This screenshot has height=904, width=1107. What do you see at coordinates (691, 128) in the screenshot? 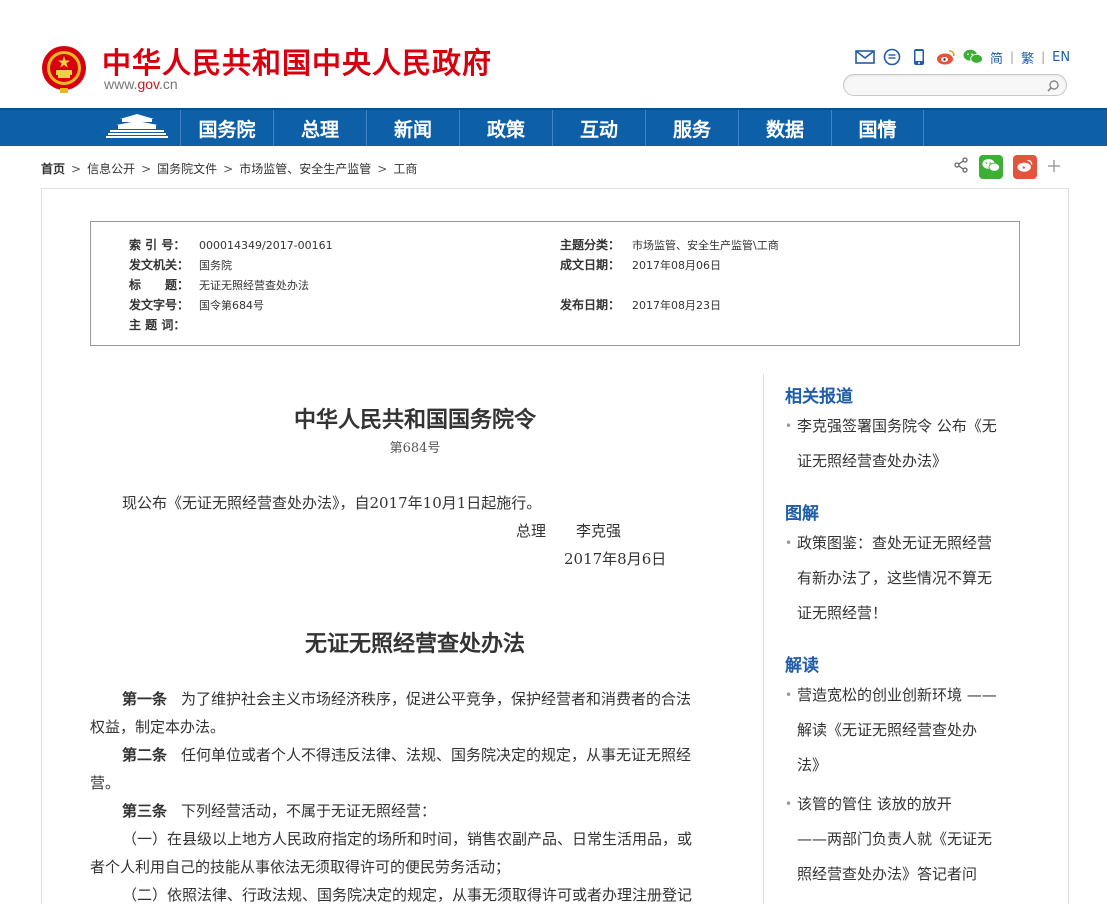
I see `nav-item-services: 服务` at bounding box center [691, 128].